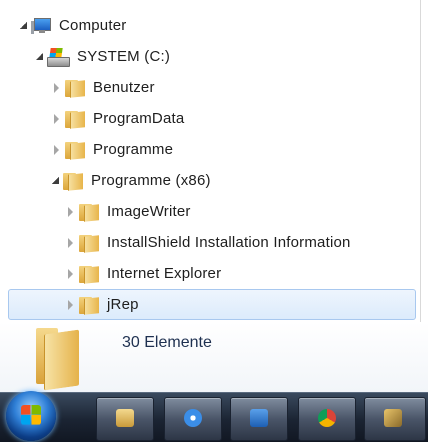 This screenshot has width=428, height=442. I want to click on tree-item-label: Benutzer, so click(124, 87).